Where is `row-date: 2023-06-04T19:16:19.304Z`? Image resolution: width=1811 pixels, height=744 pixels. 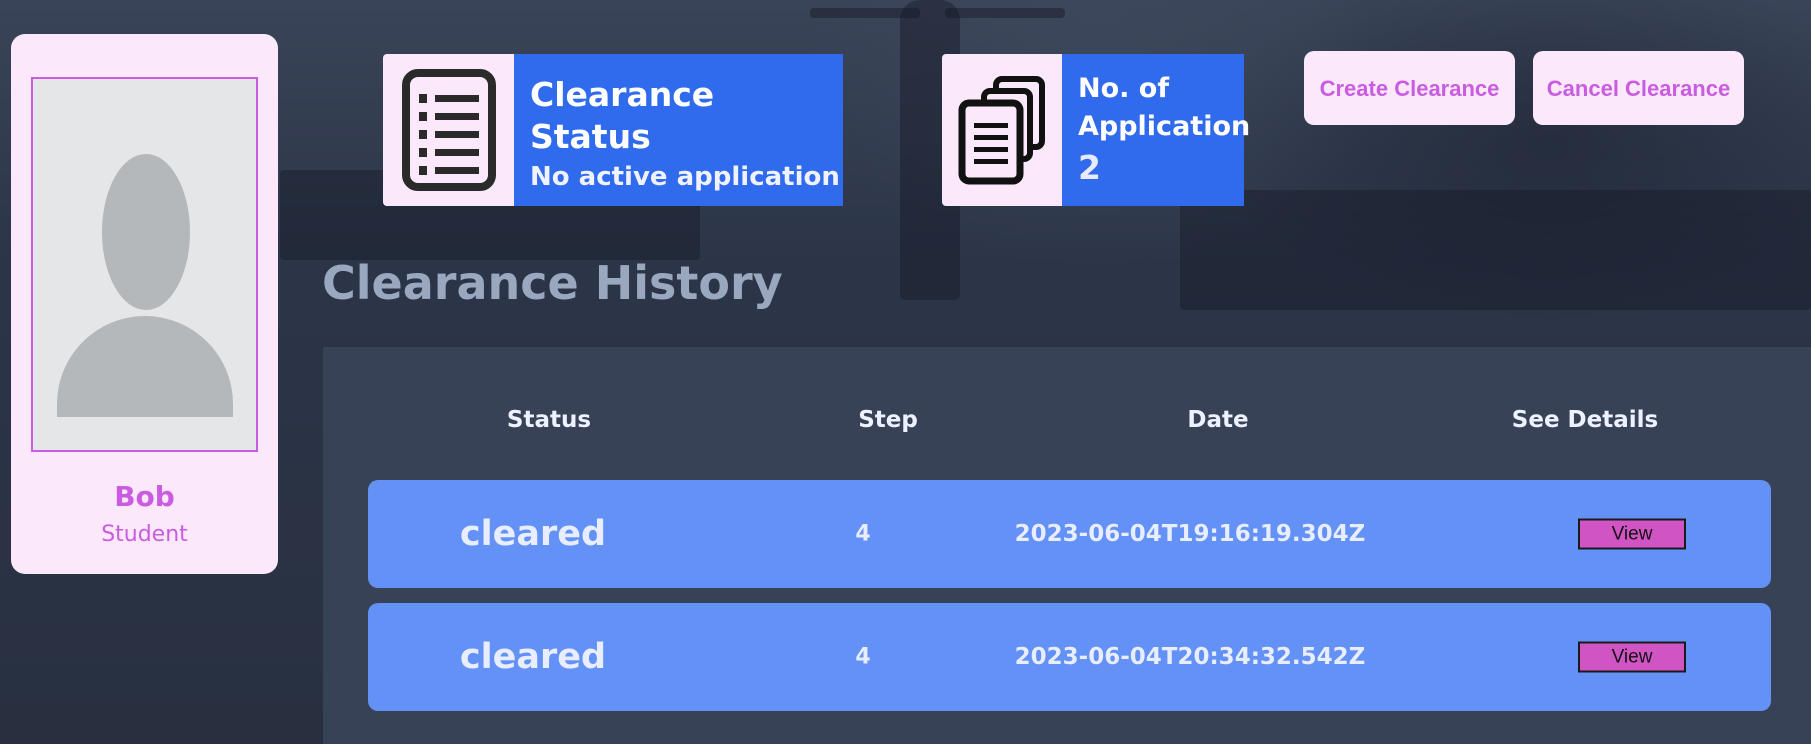 row-date: 2023-06-04T19:16:19.304Z is located at coordinates (1190, 534).